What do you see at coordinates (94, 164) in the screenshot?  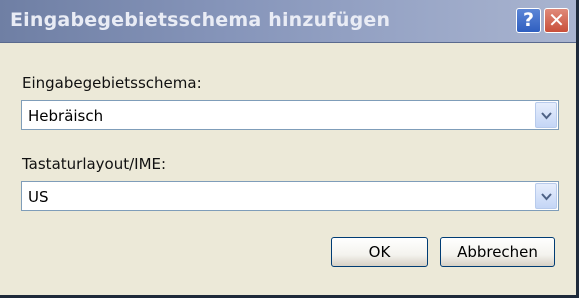 I see `keyboard-layout-label: Tastaturlayout/IME:` at bounding box center [94, 164].